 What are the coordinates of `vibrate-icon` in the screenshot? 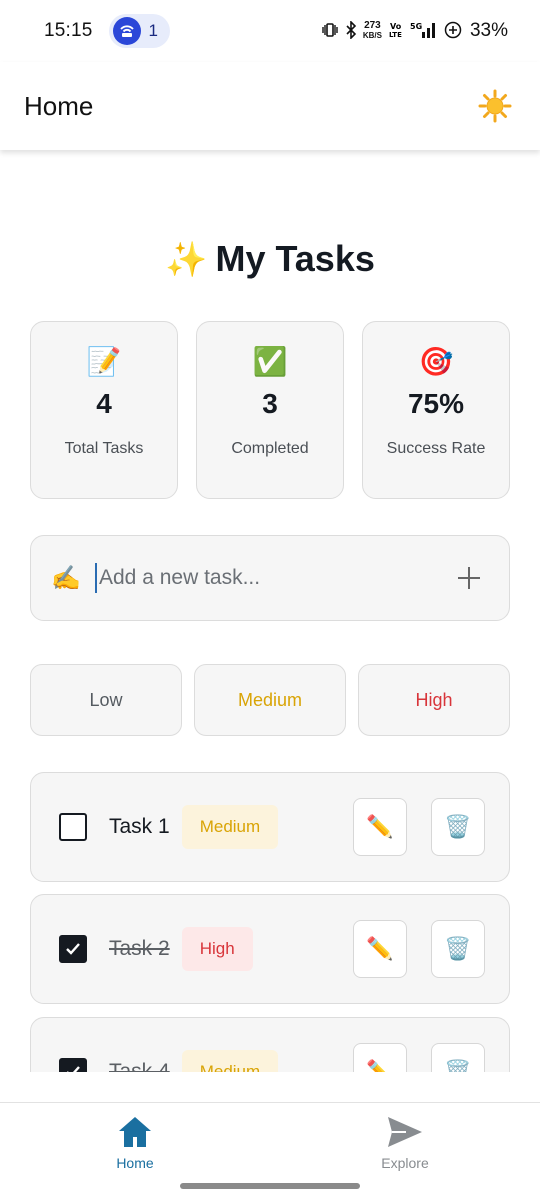 It's located at (330, 31).